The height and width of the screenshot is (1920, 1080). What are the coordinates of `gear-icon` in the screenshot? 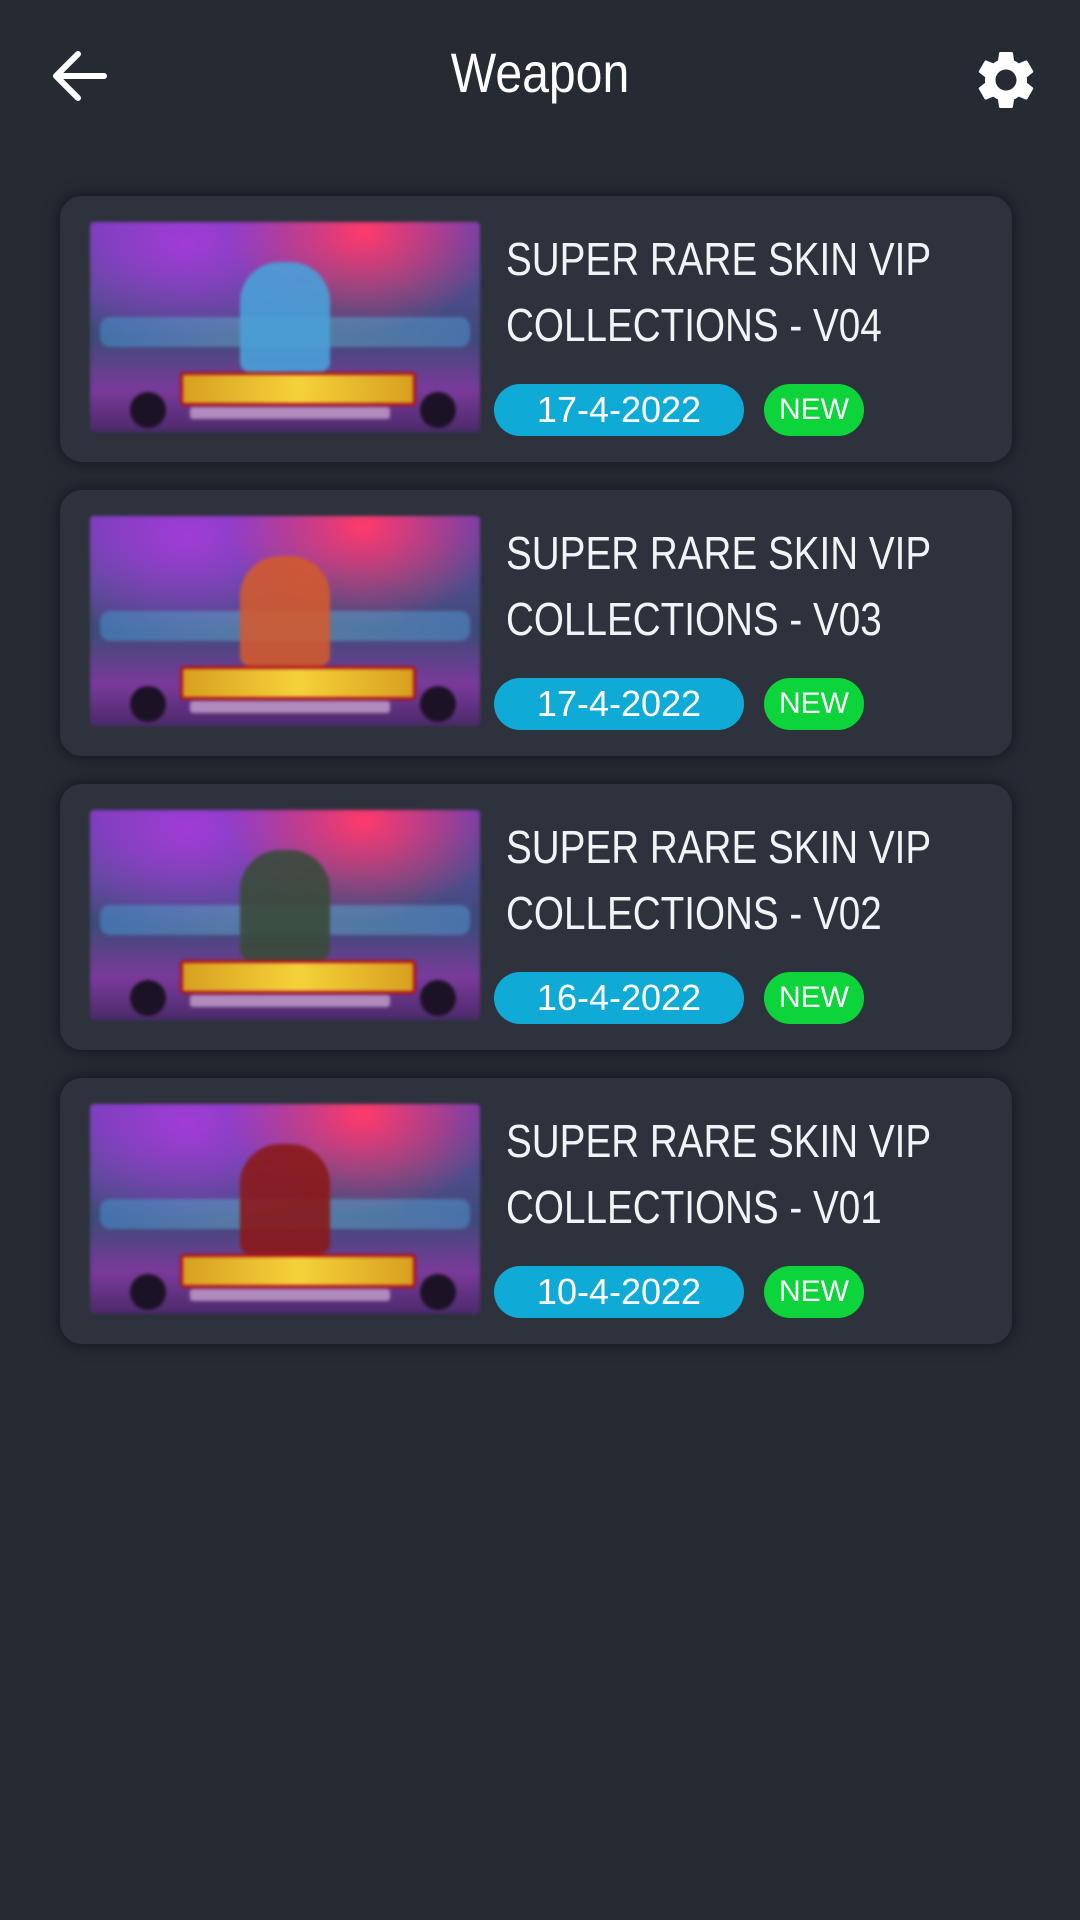 It's located at (1006, 79).